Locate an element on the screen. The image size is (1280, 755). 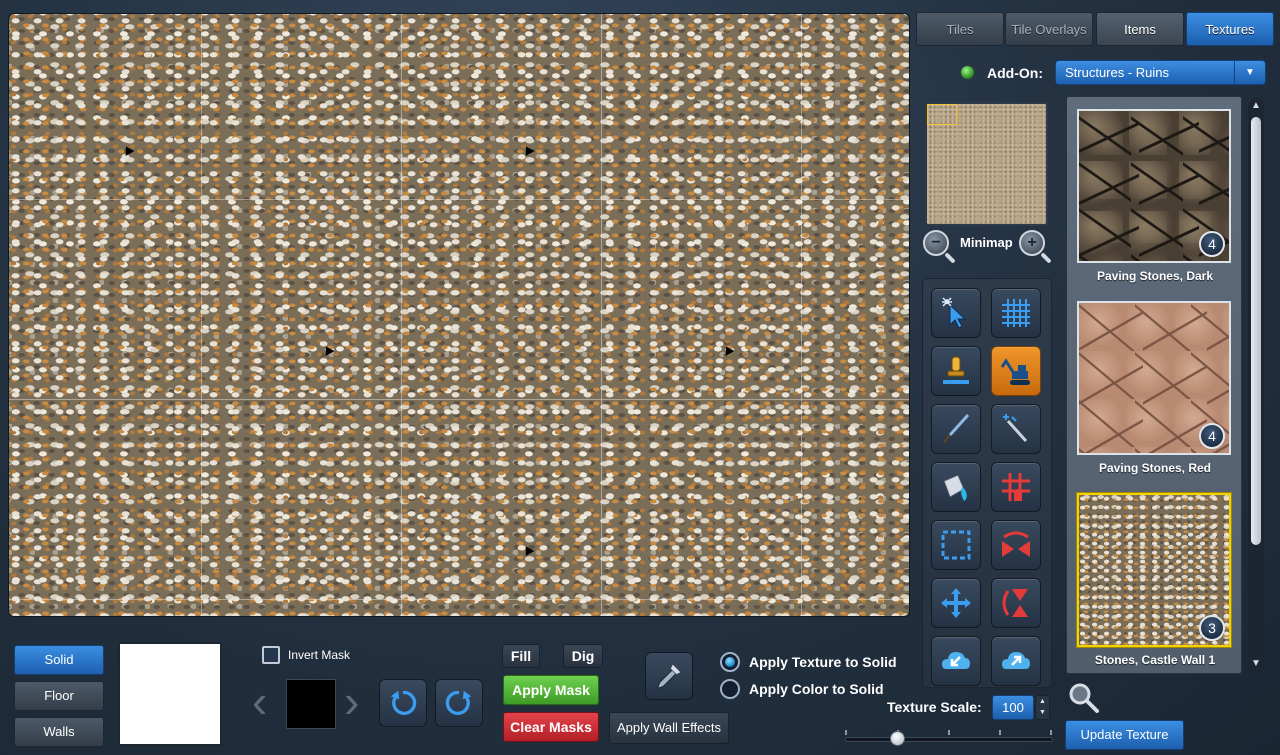
texture-scale-slider is located at coordinates (949, 739).